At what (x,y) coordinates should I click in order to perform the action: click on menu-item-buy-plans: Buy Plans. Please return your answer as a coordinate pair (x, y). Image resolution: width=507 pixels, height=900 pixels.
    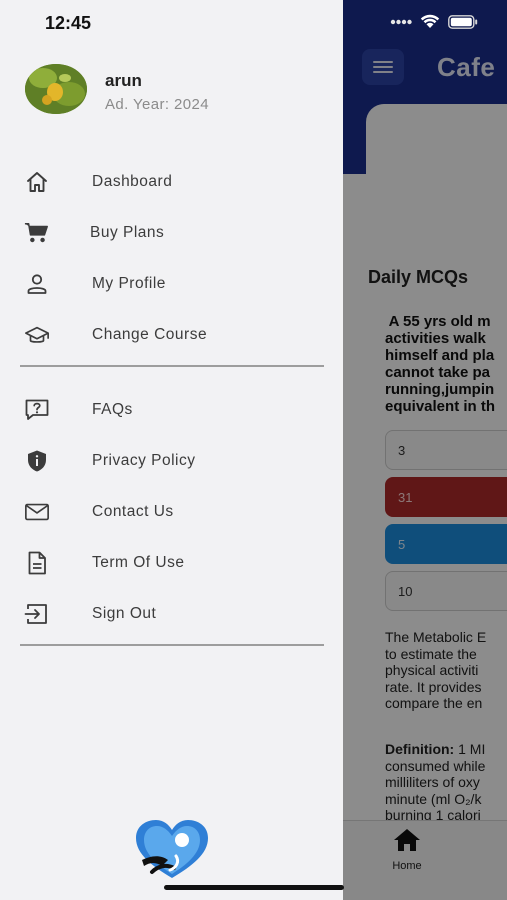
    Looking at the image, I should click on (171, 233).